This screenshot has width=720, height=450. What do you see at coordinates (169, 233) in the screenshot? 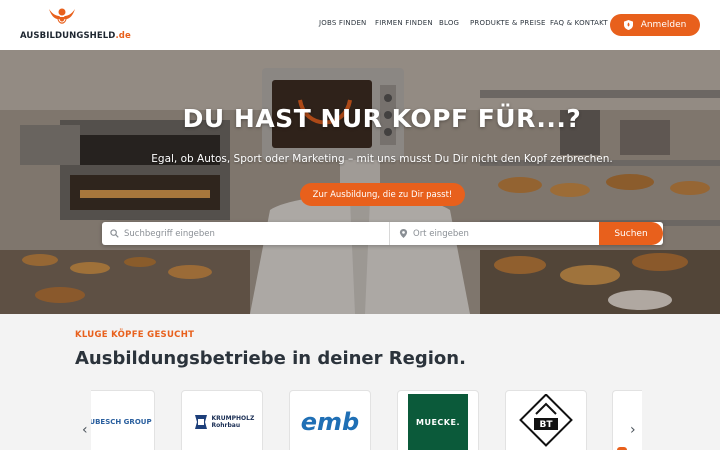
I see `search-placeholder: Suchbegriff eingeben` at bounding box center [169, 233].